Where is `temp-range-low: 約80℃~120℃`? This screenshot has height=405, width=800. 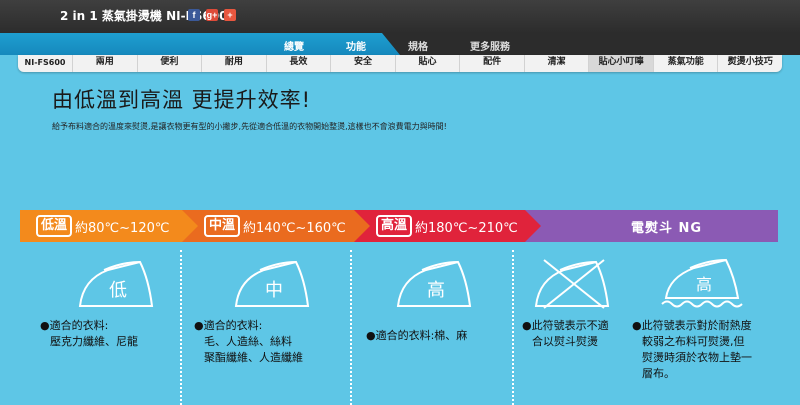
temp-range-low: 約80℃~120℃ is located at coordinates (122, 228).